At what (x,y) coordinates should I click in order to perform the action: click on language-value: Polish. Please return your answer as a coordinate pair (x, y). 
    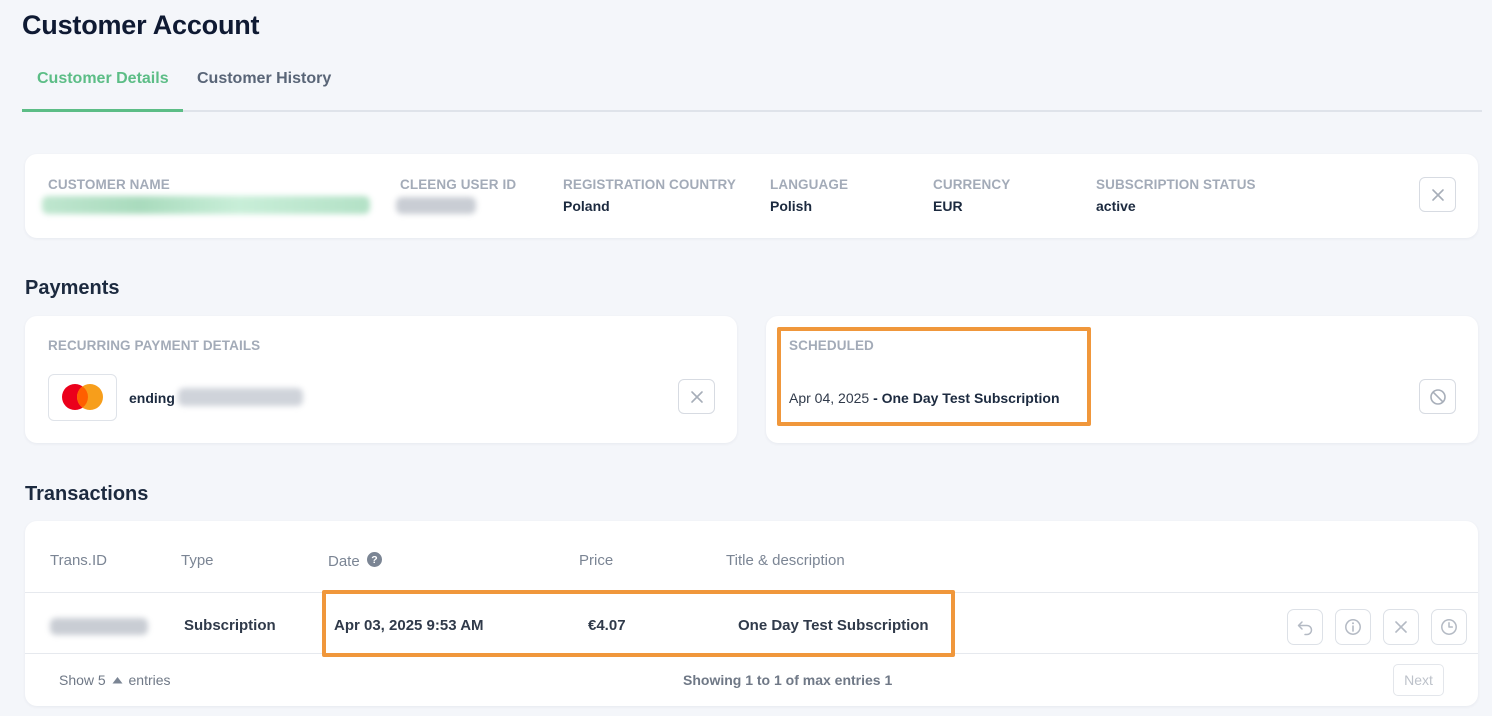
    Looking at the image, I should click on (791, 206).